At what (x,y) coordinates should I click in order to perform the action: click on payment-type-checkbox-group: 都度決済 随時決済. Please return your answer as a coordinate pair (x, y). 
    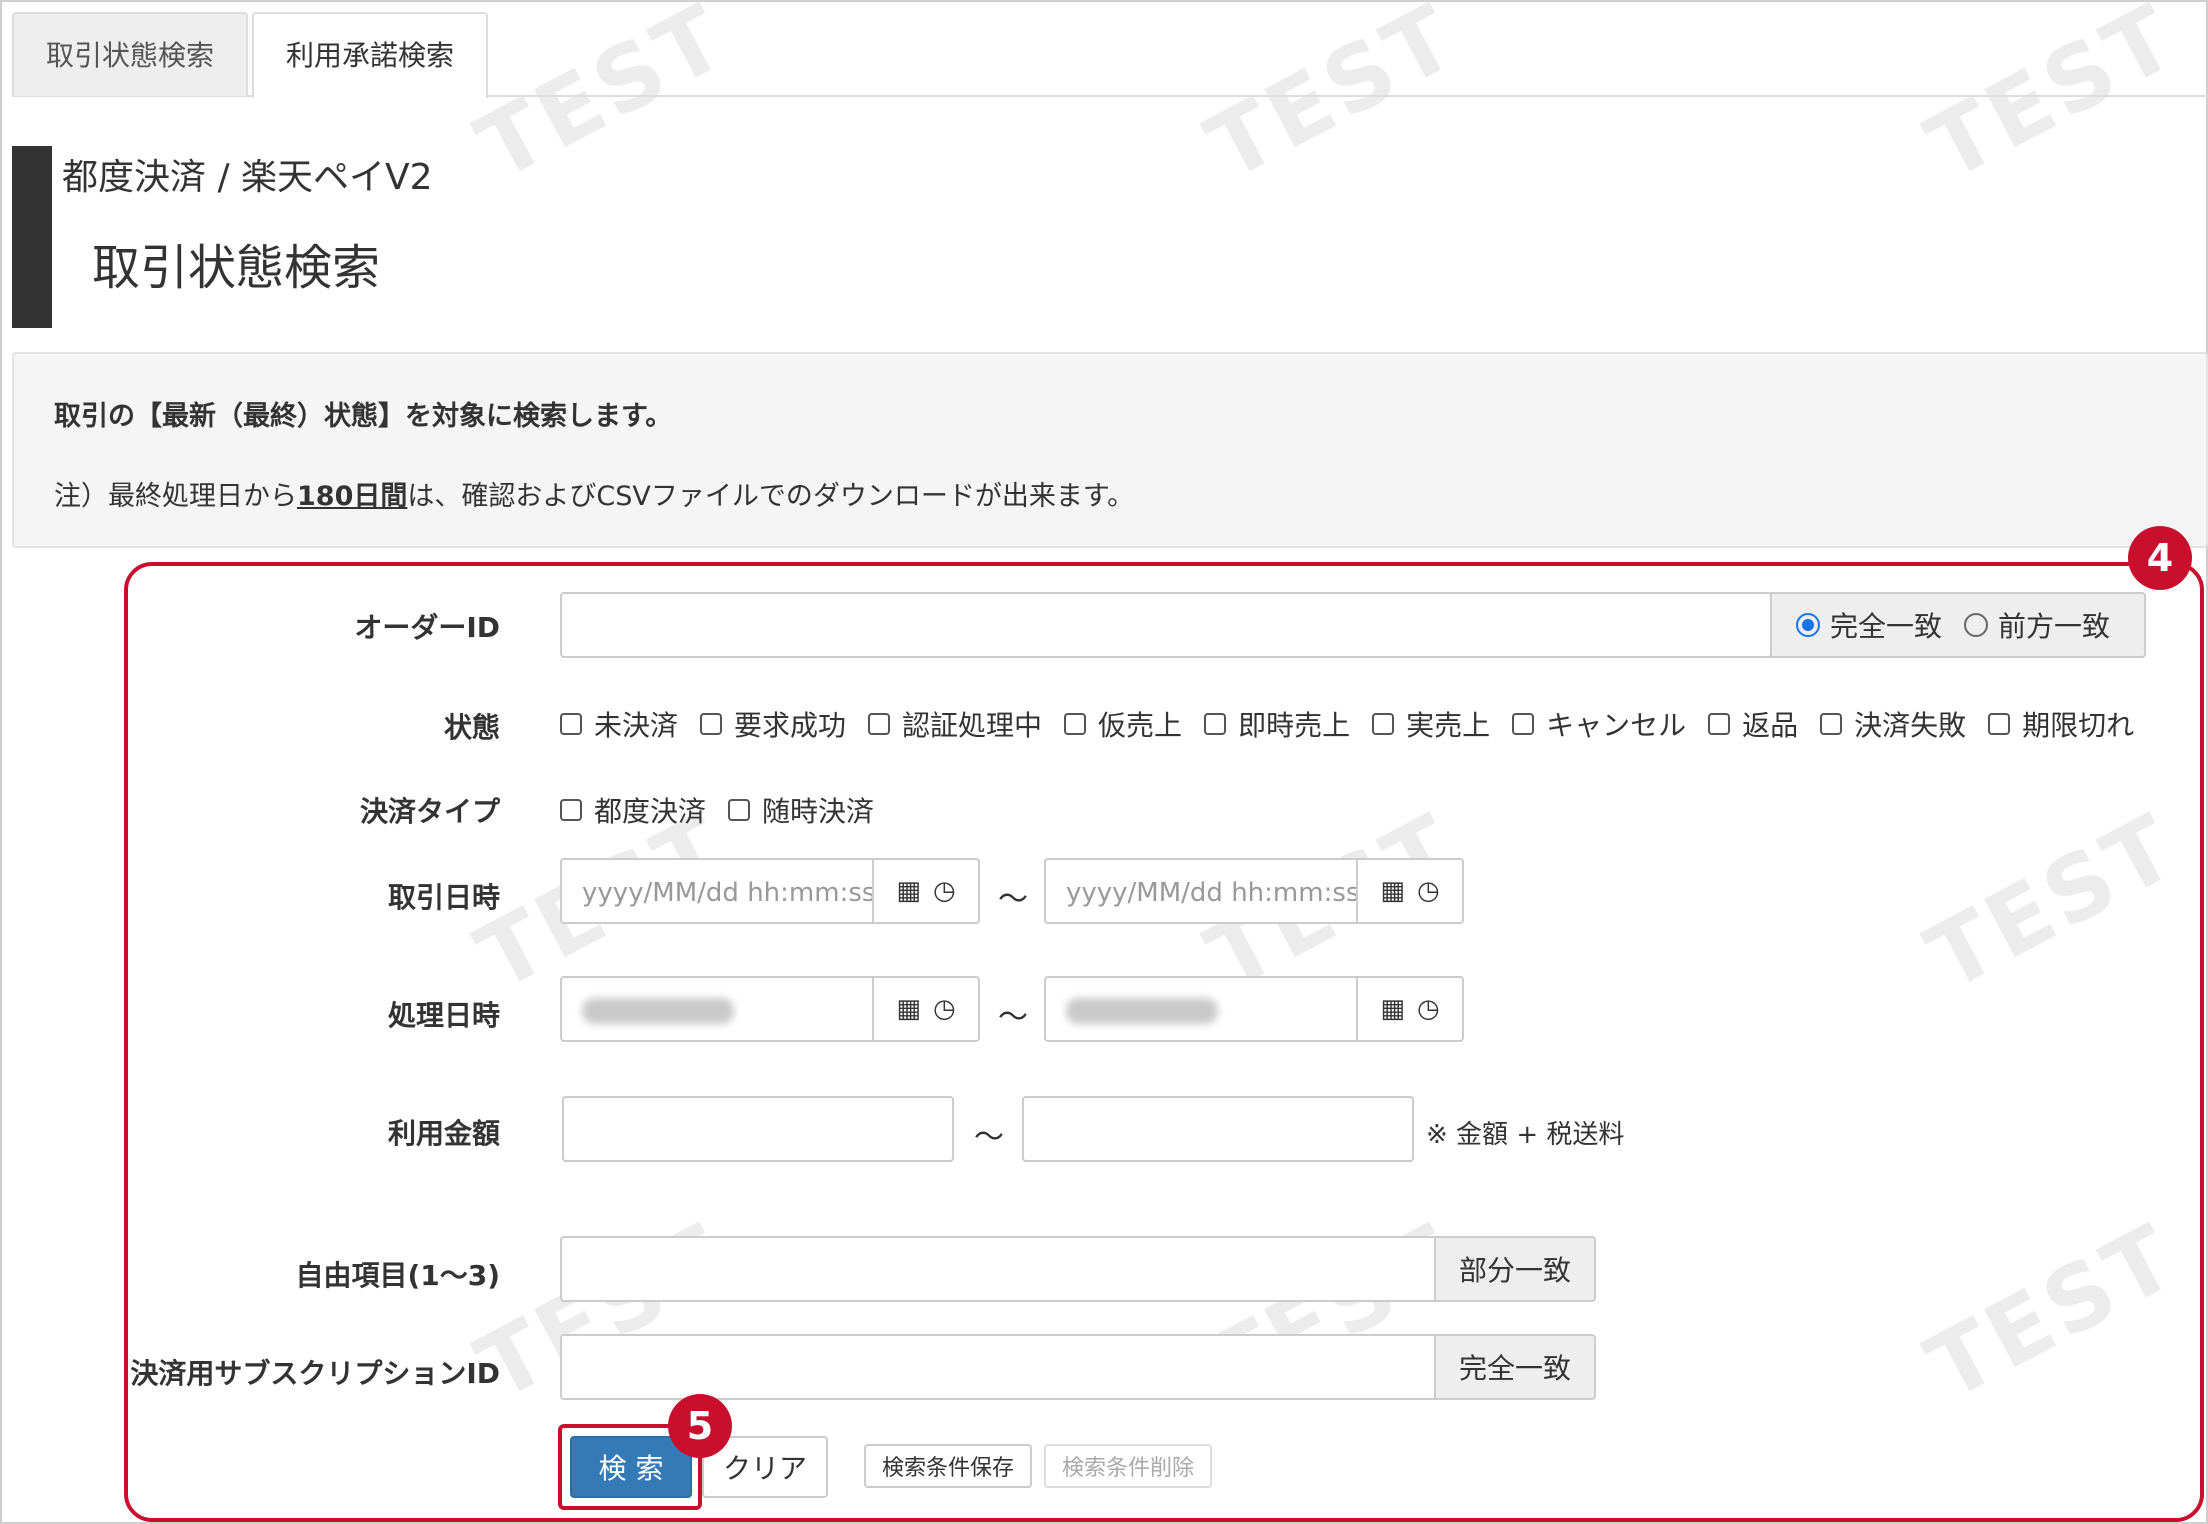
    Looking at the image, I should click on (728, 810).